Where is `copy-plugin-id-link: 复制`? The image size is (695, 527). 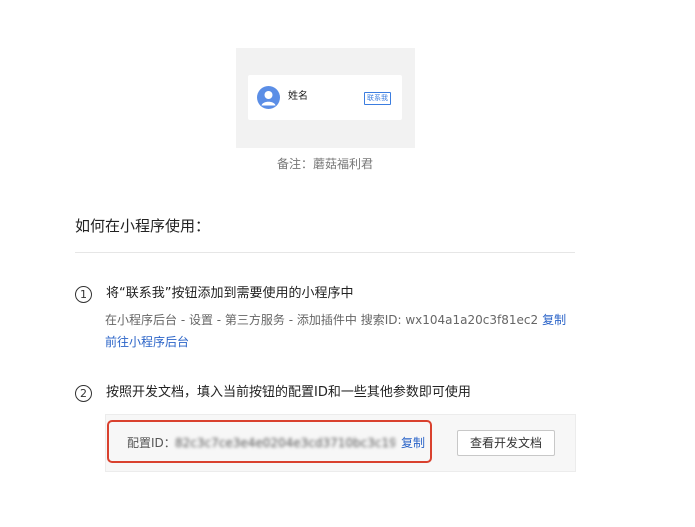
copy-plugin-id-link: 复制 is located at coordinates (554, 320).